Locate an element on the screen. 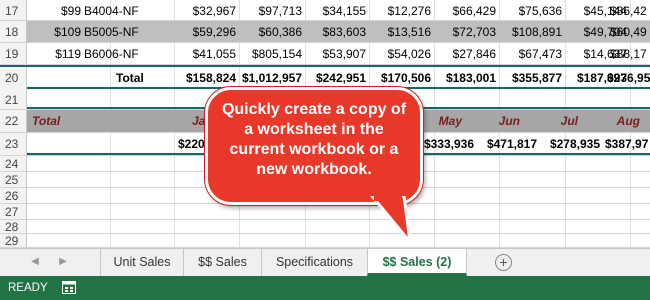 The image size is (650, 300). total-cell: $276,95 is located at coordinates (628, 78).